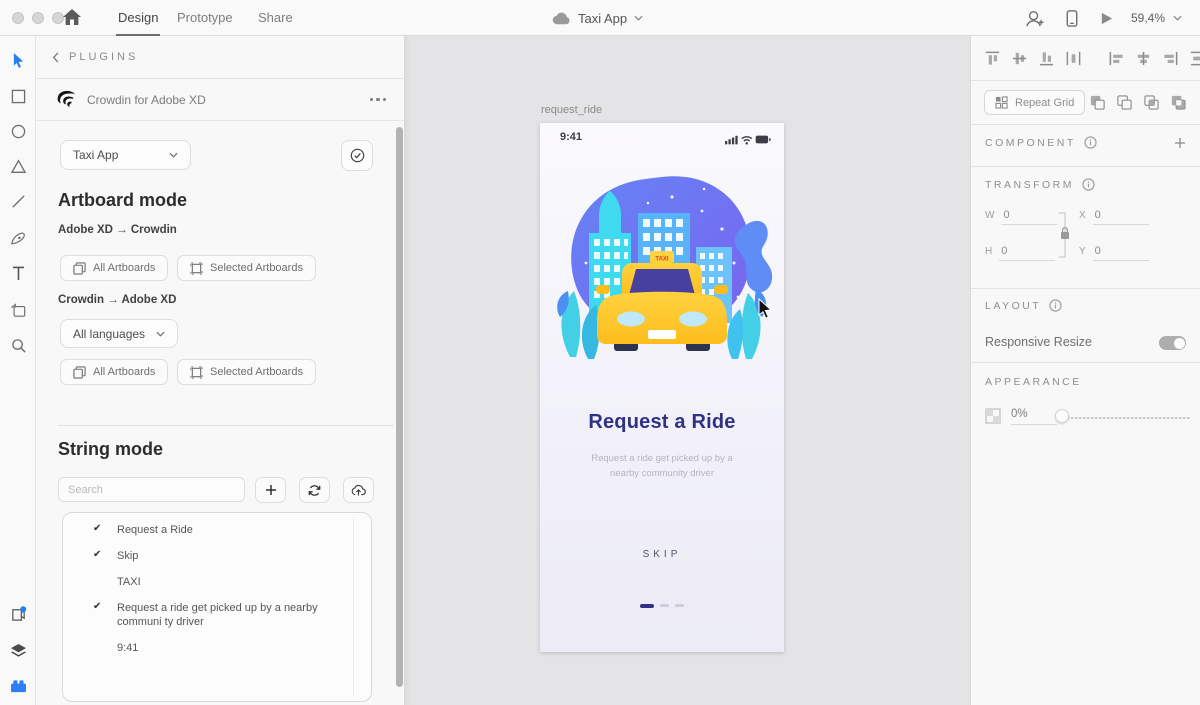 The height and width of the screenshot is (705, 1200). I want to click on responsive-resize-toggle, so click(1172, 343).